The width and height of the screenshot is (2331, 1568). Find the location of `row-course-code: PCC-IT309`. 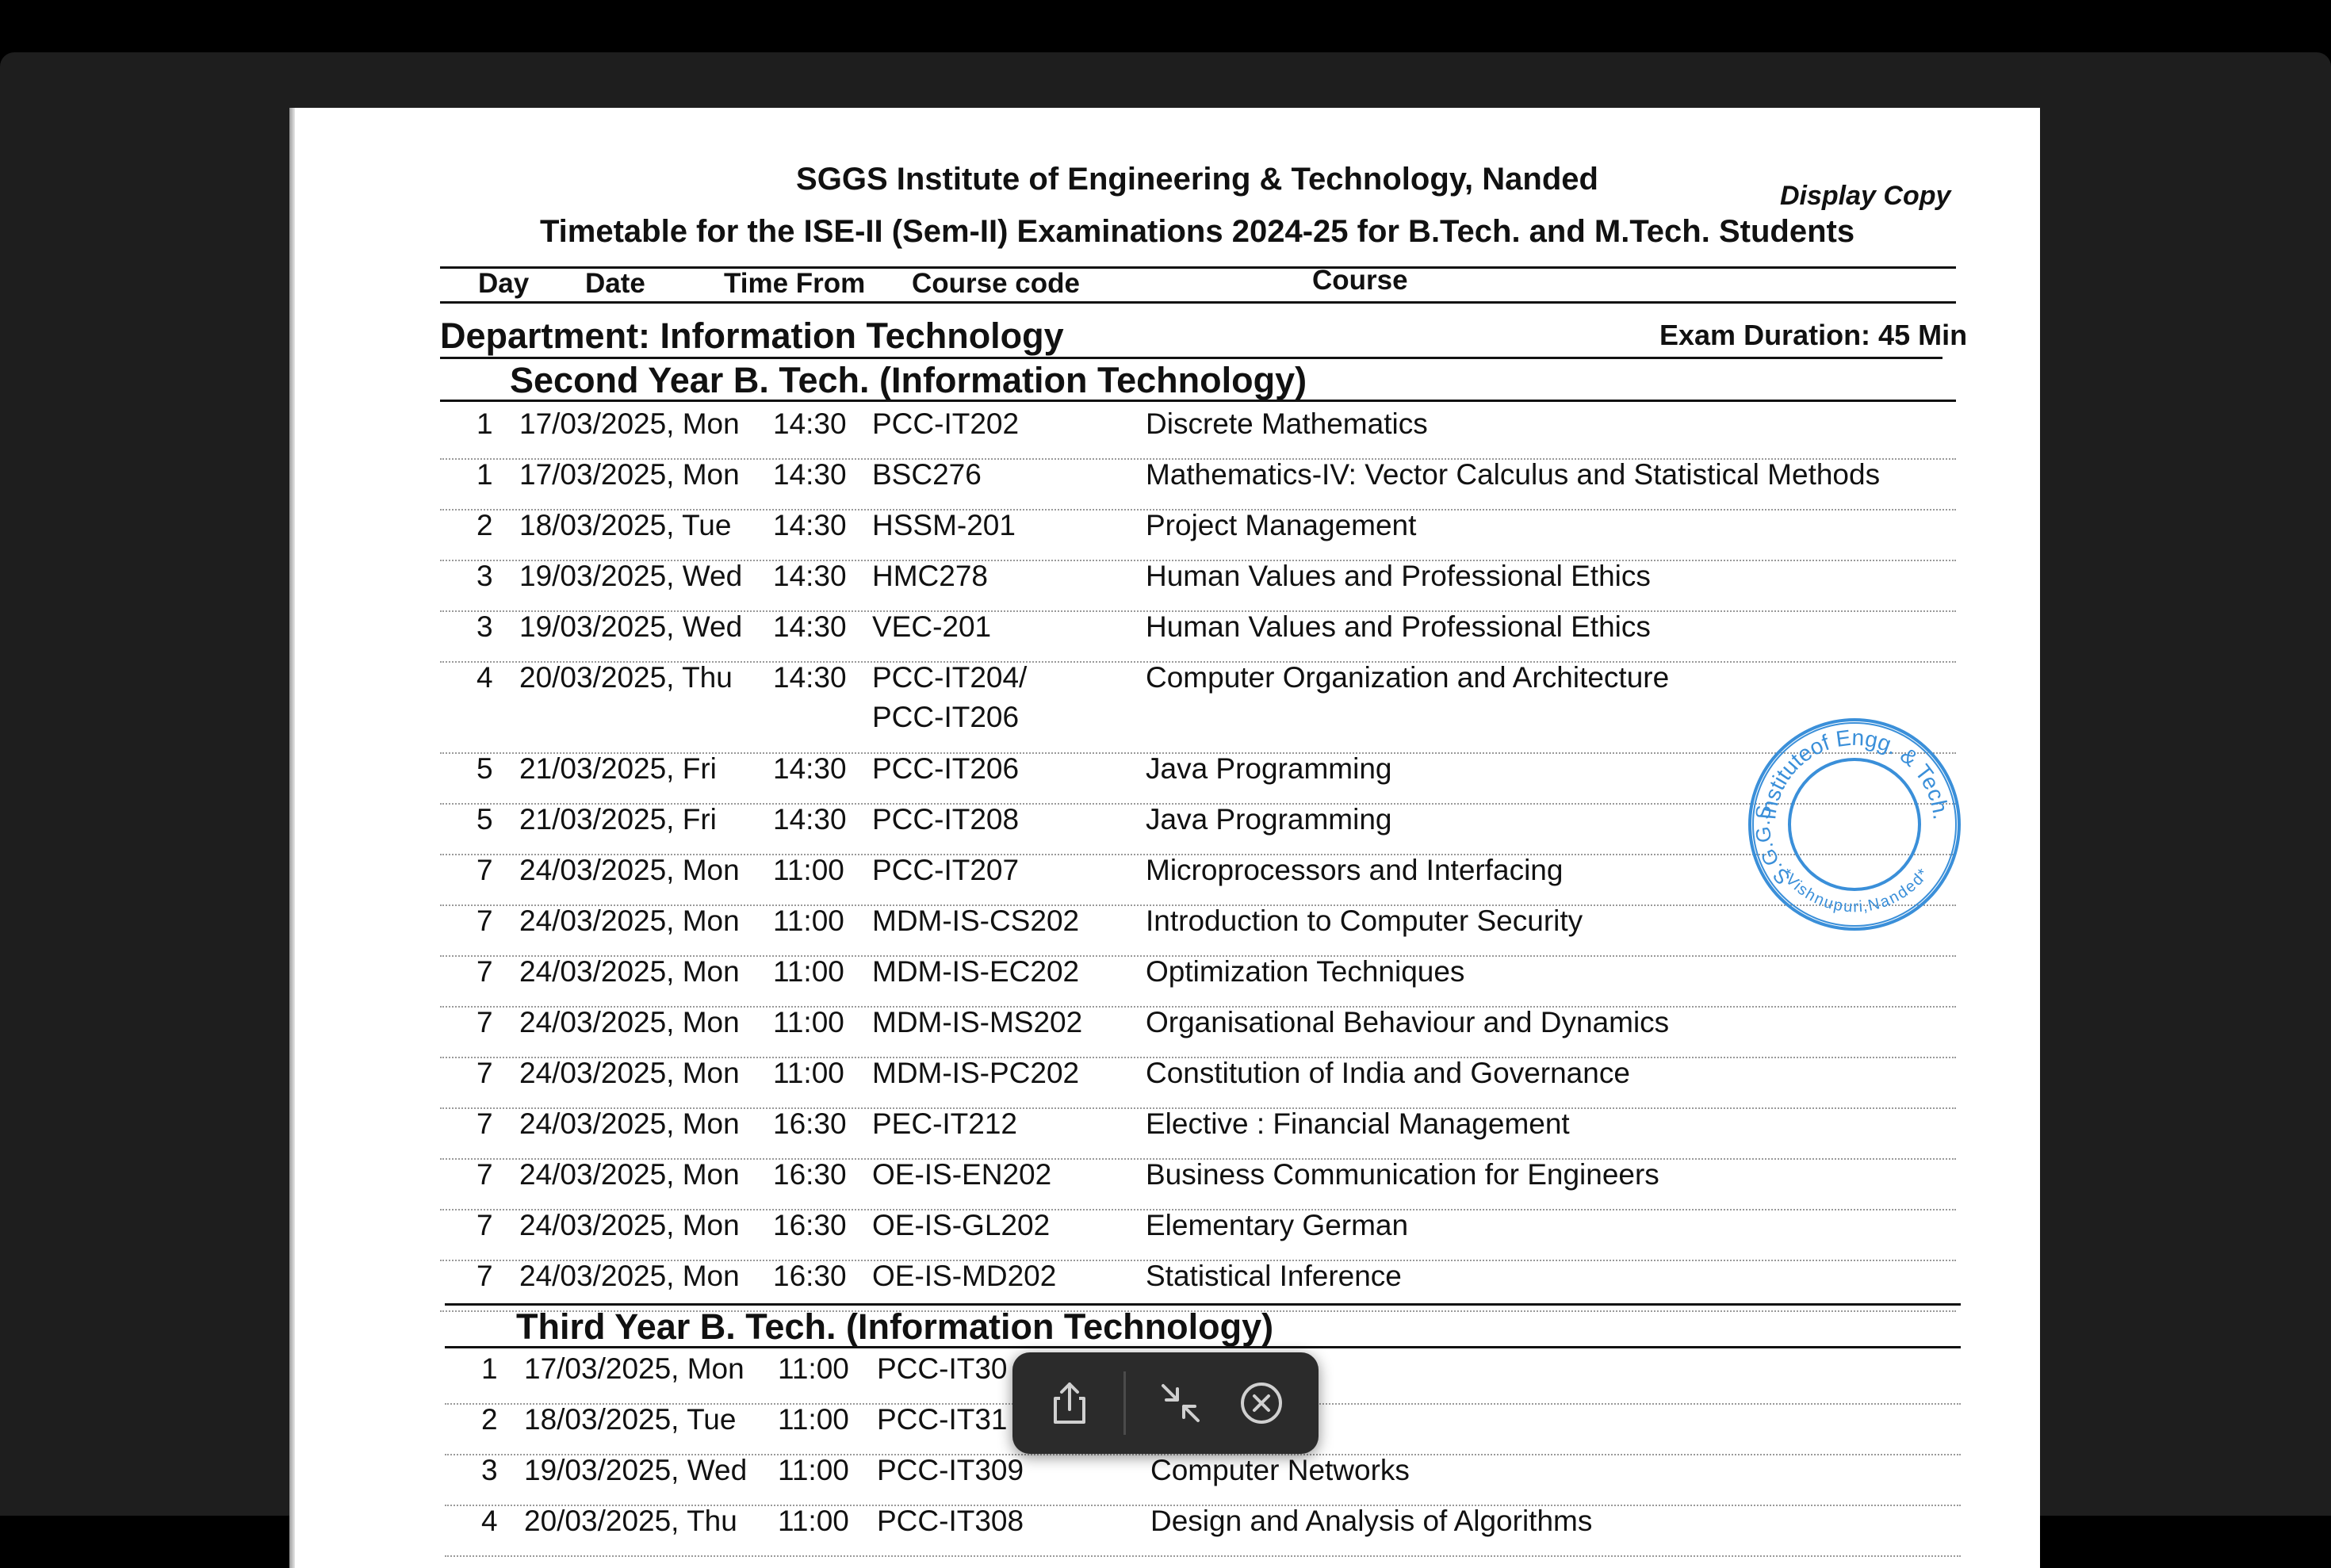

row-course-code: PCC-IT309 is located at coordinates (950, 1470).